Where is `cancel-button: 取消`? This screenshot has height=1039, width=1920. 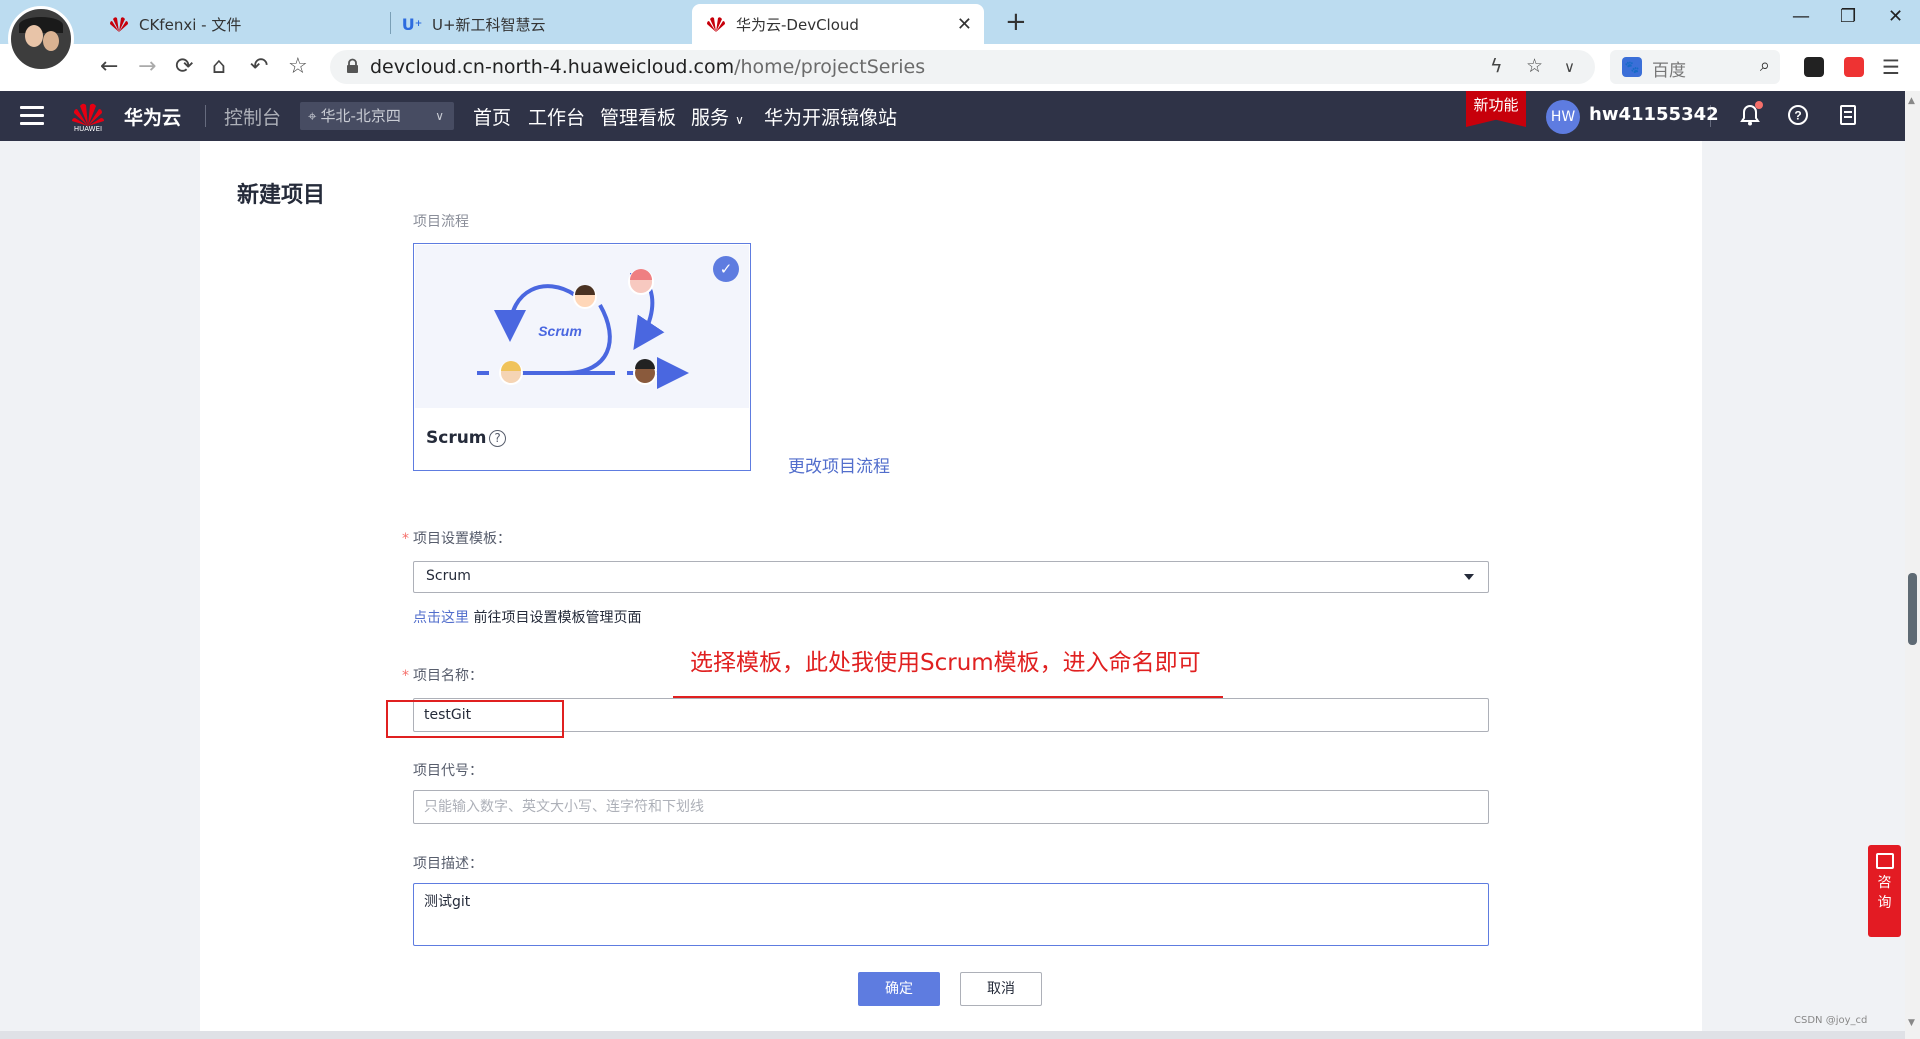 cancel-button: 取消 is located at coordinates (1001, 989).